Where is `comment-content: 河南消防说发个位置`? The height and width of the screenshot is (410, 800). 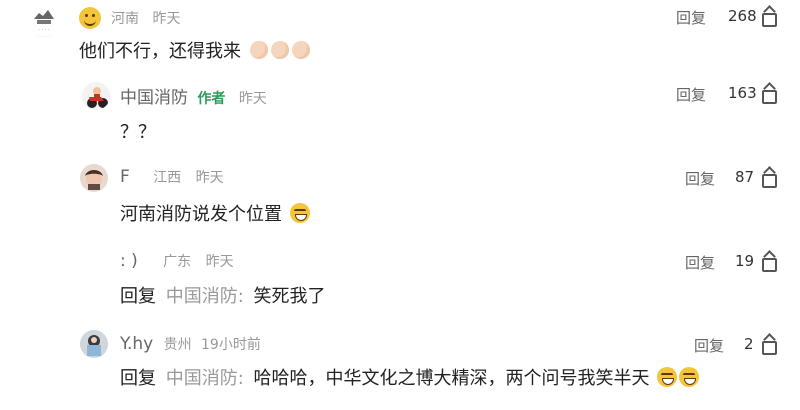
comment-content: 河南消防说发个位置 is located at coordinates (215, 213).